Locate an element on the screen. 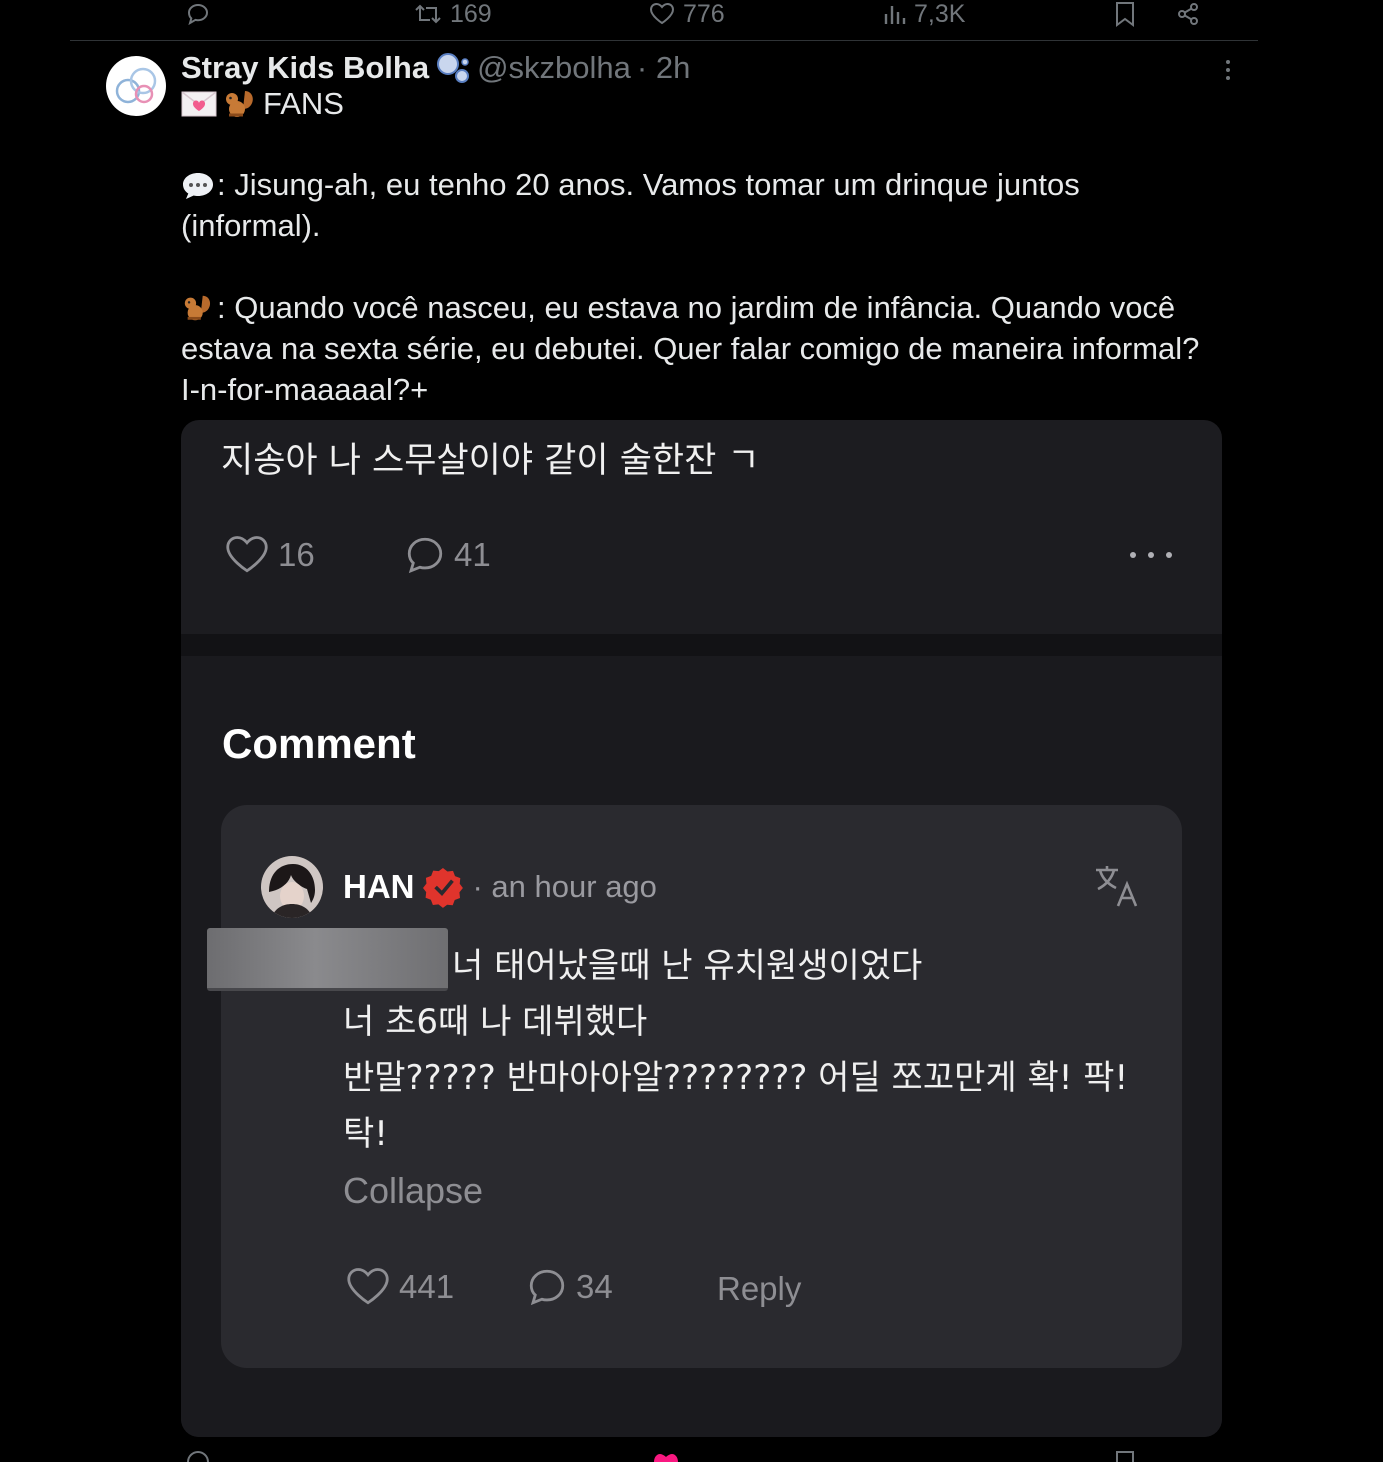  author-name: Stray Kids Bolha is located at coordinates (305, 68).